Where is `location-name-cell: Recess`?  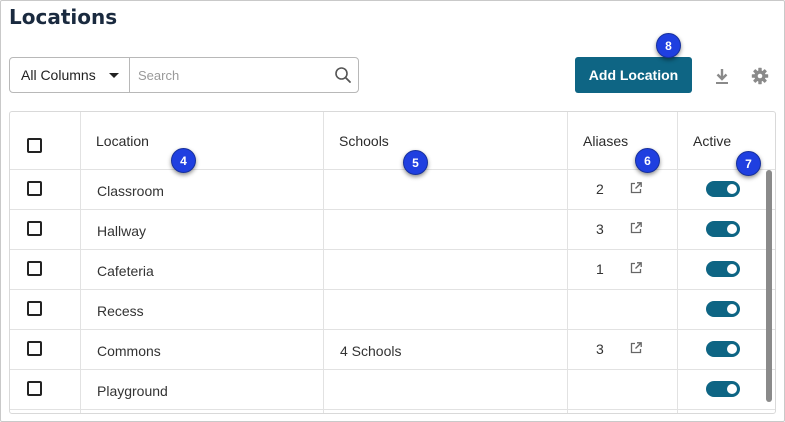
location-name-cell: Recess is located at coordinates (120, 311).